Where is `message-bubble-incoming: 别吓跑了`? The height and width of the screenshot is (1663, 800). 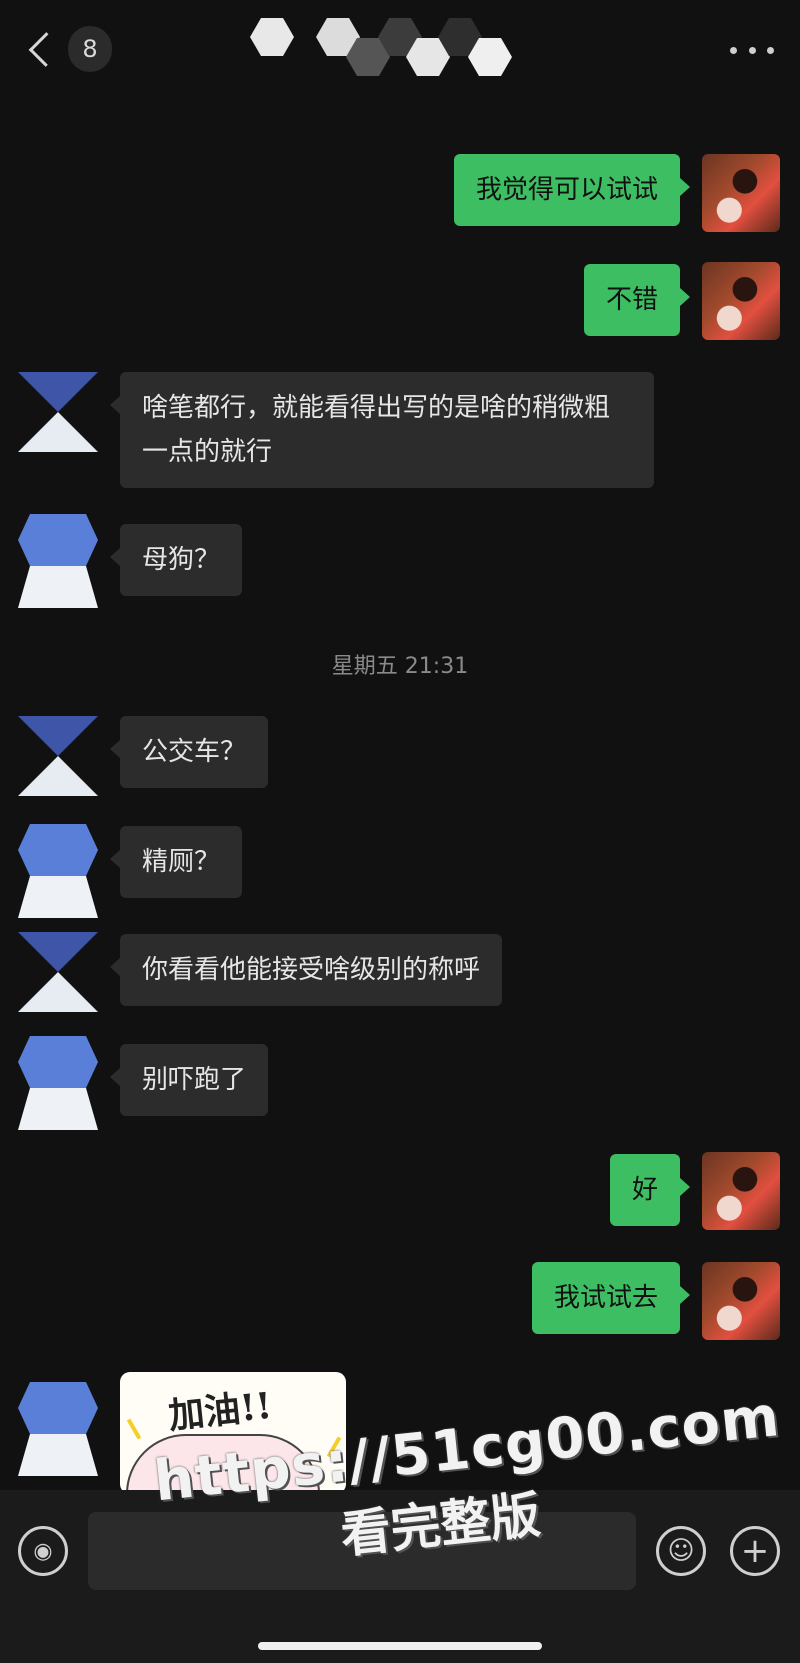
message-bubble-incoming: 别吓跑了 is located at coordinates (189, 1080).